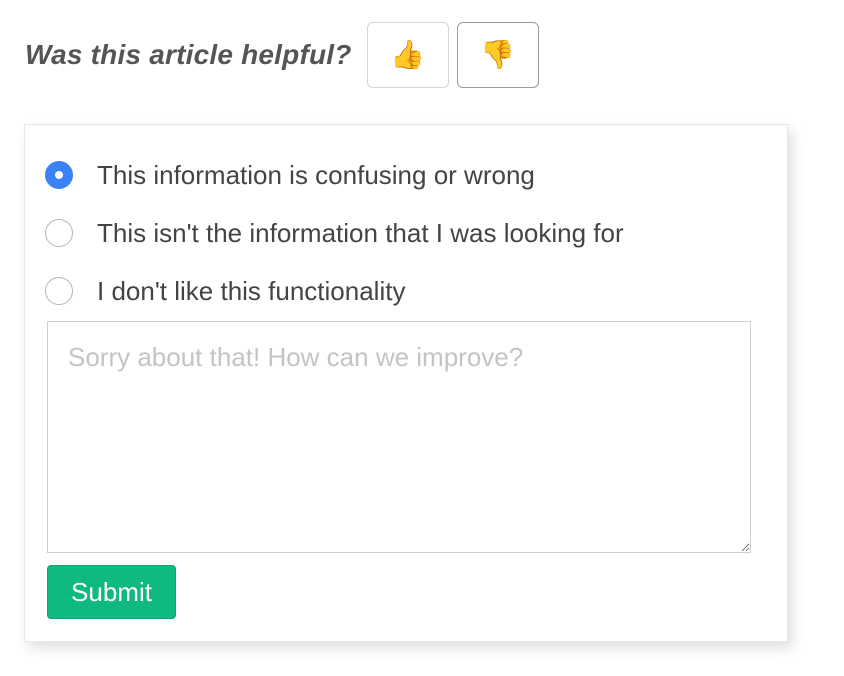 This screenshot has width=844, height=676. Describe the element at coordinates (59, 233) in the screenshot. I see `radio-not-looking-for` at that location.